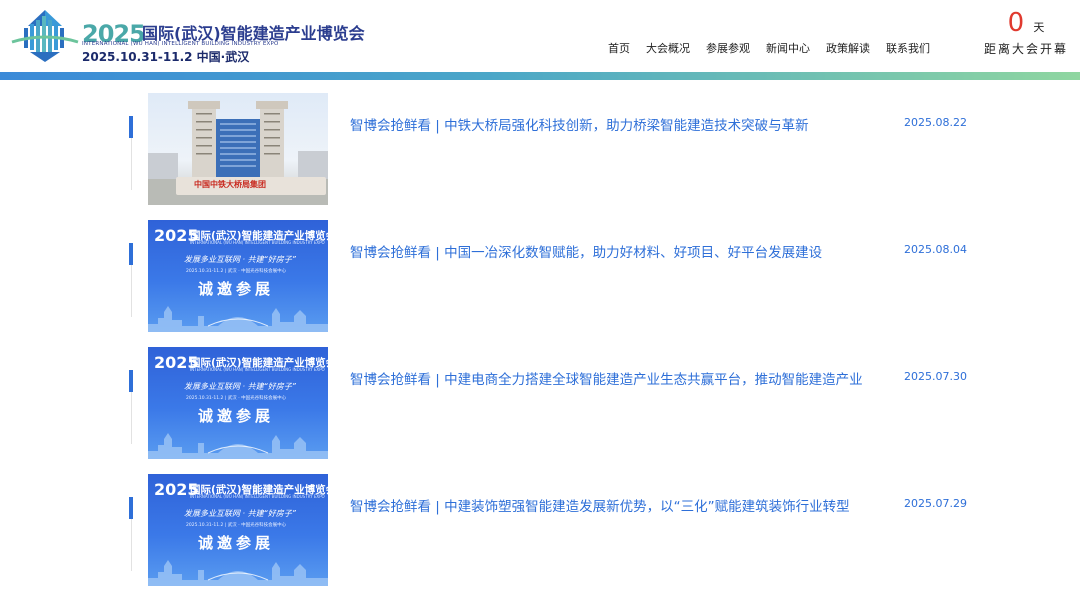 The width and height of the screenshot is (1080, 600). Describe the element at coordinates (540, 76) in the screenshot. I see `header-gradient-bar` at that location.